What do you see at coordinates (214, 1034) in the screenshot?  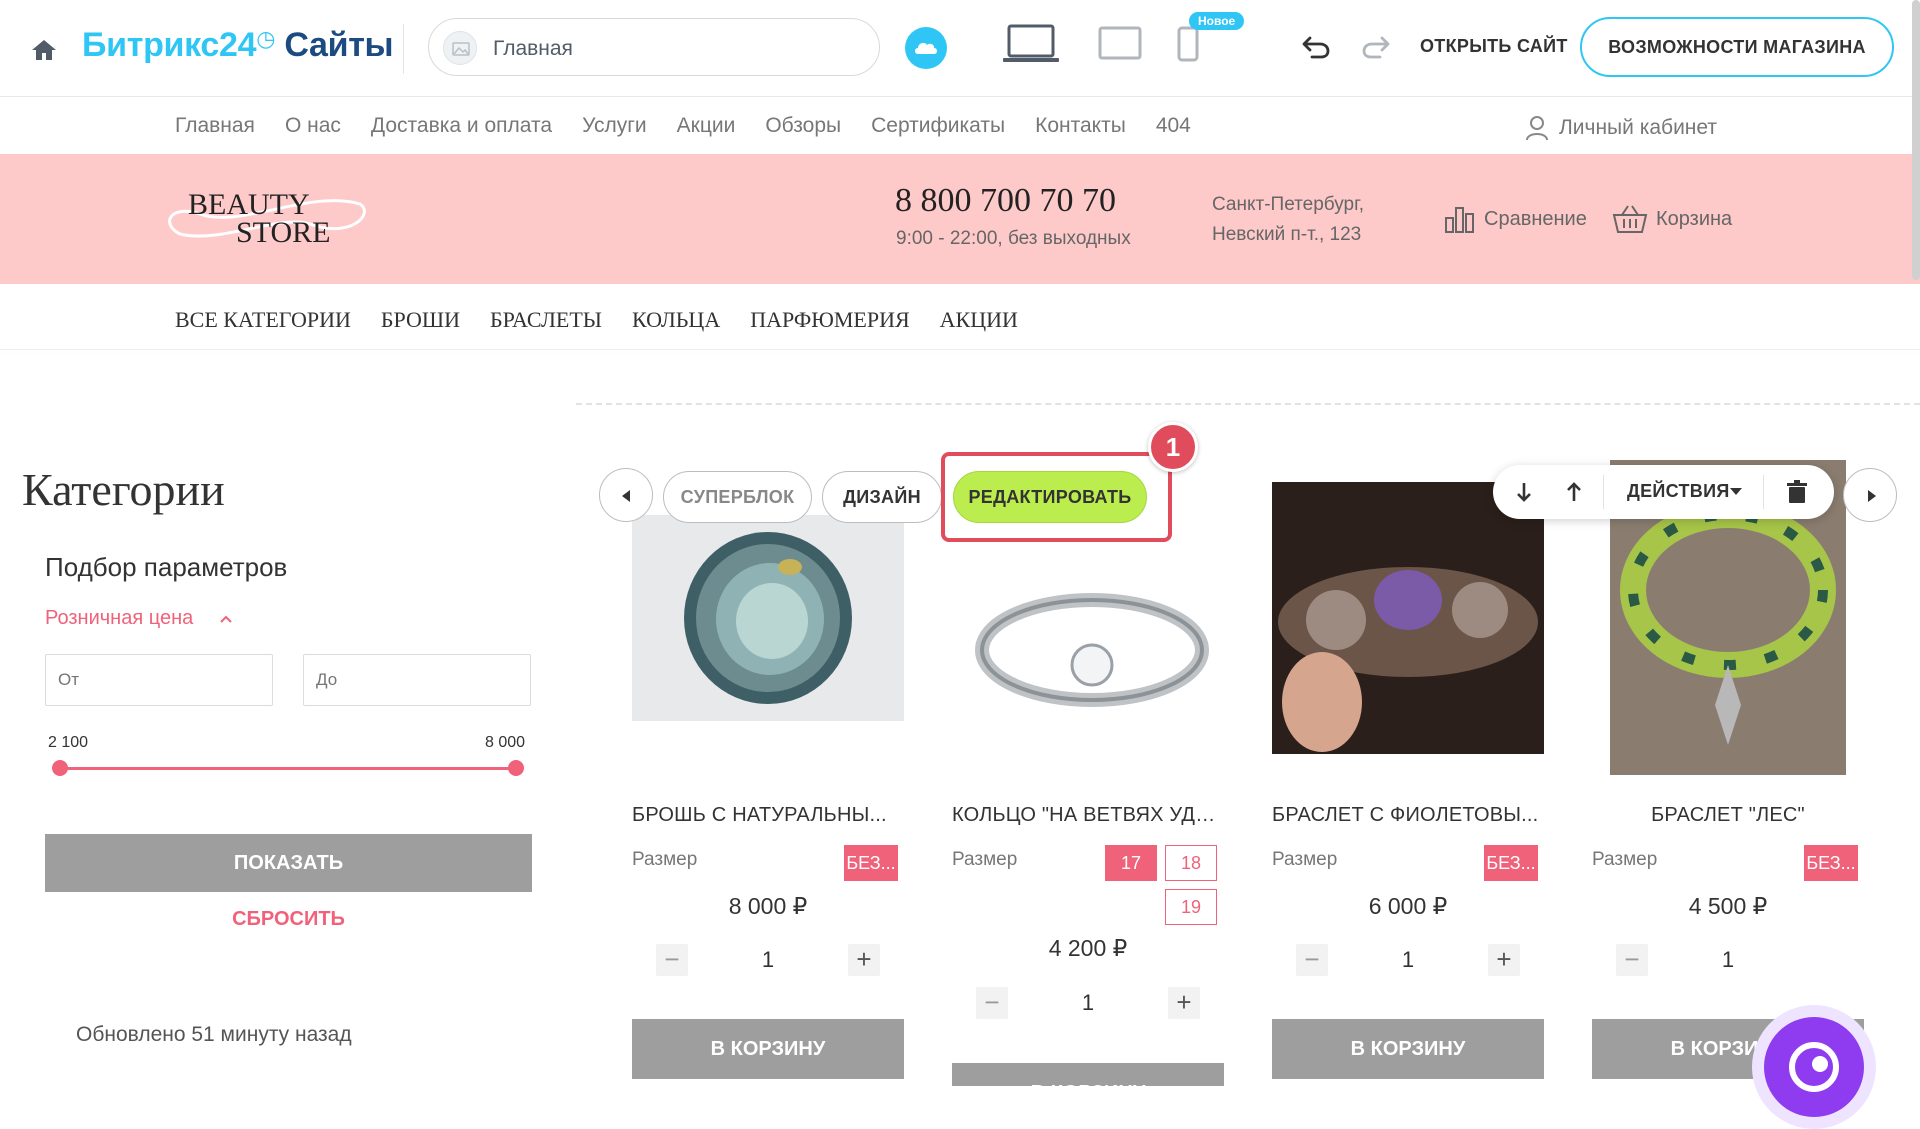 I see `updated-status: Обновлено 51 минуту назад` at bounding box center [214, 1034].